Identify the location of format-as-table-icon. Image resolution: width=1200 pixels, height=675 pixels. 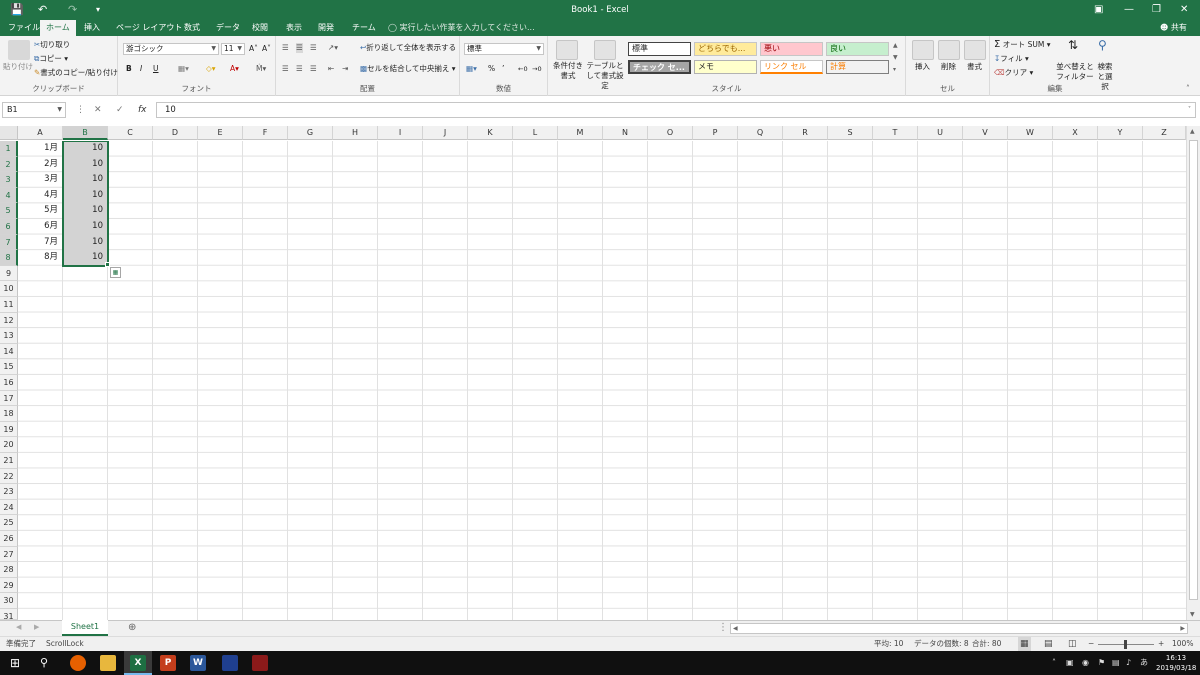
(605, 50).